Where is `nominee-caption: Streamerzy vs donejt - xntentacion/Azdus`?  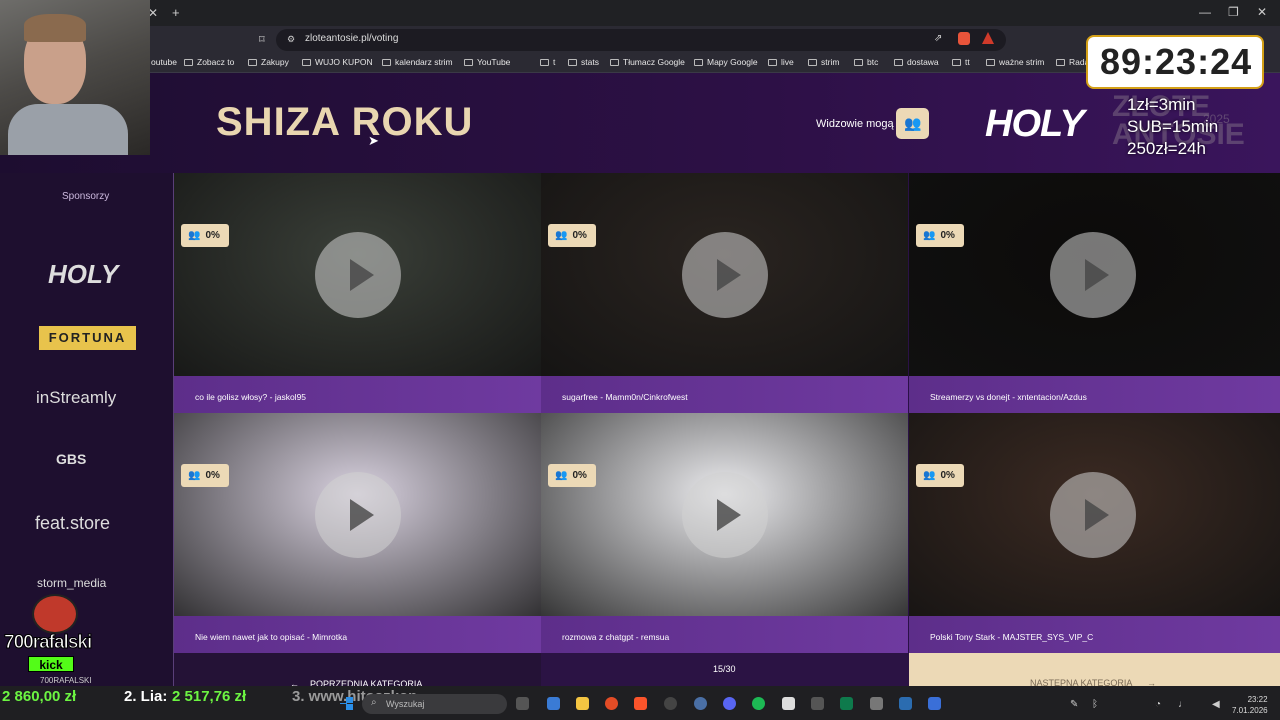
nominee-caption: Streamerzy vs donejt - xntentacion/Azdus is located at coordinates (1094, 394).